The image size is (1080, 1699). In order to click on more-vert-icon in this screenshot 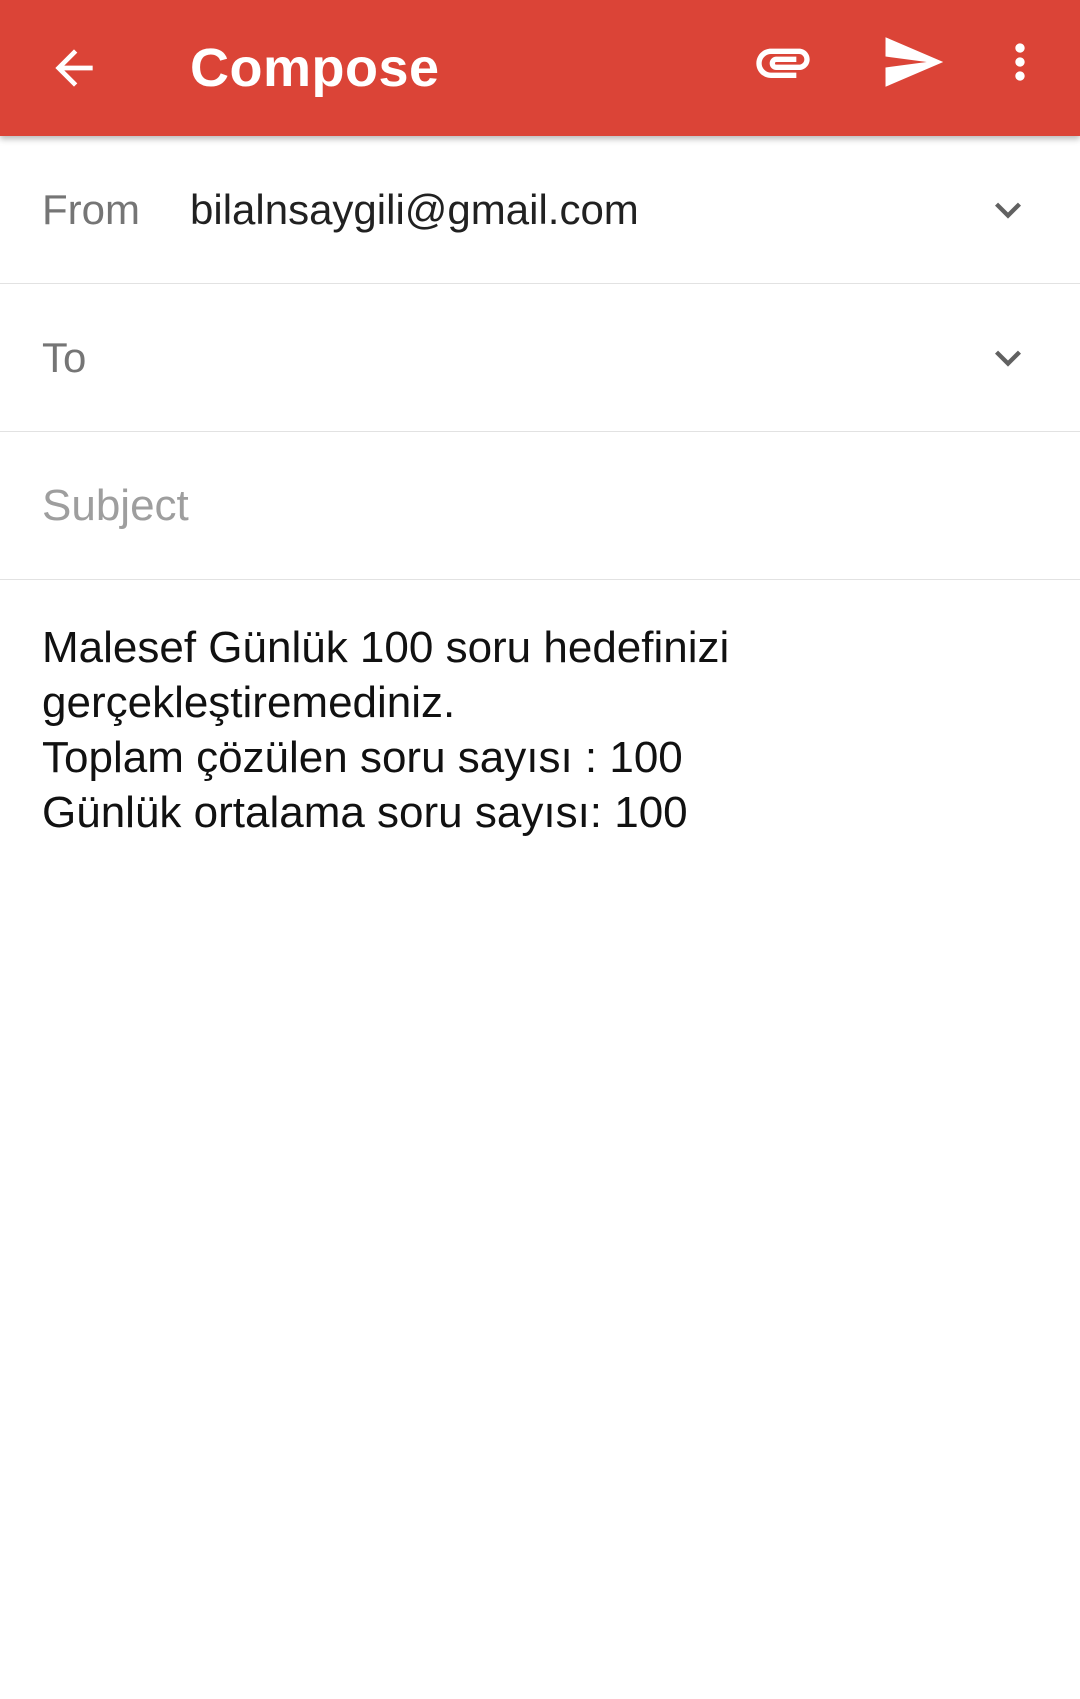, I will do `click(1020, 62)`.